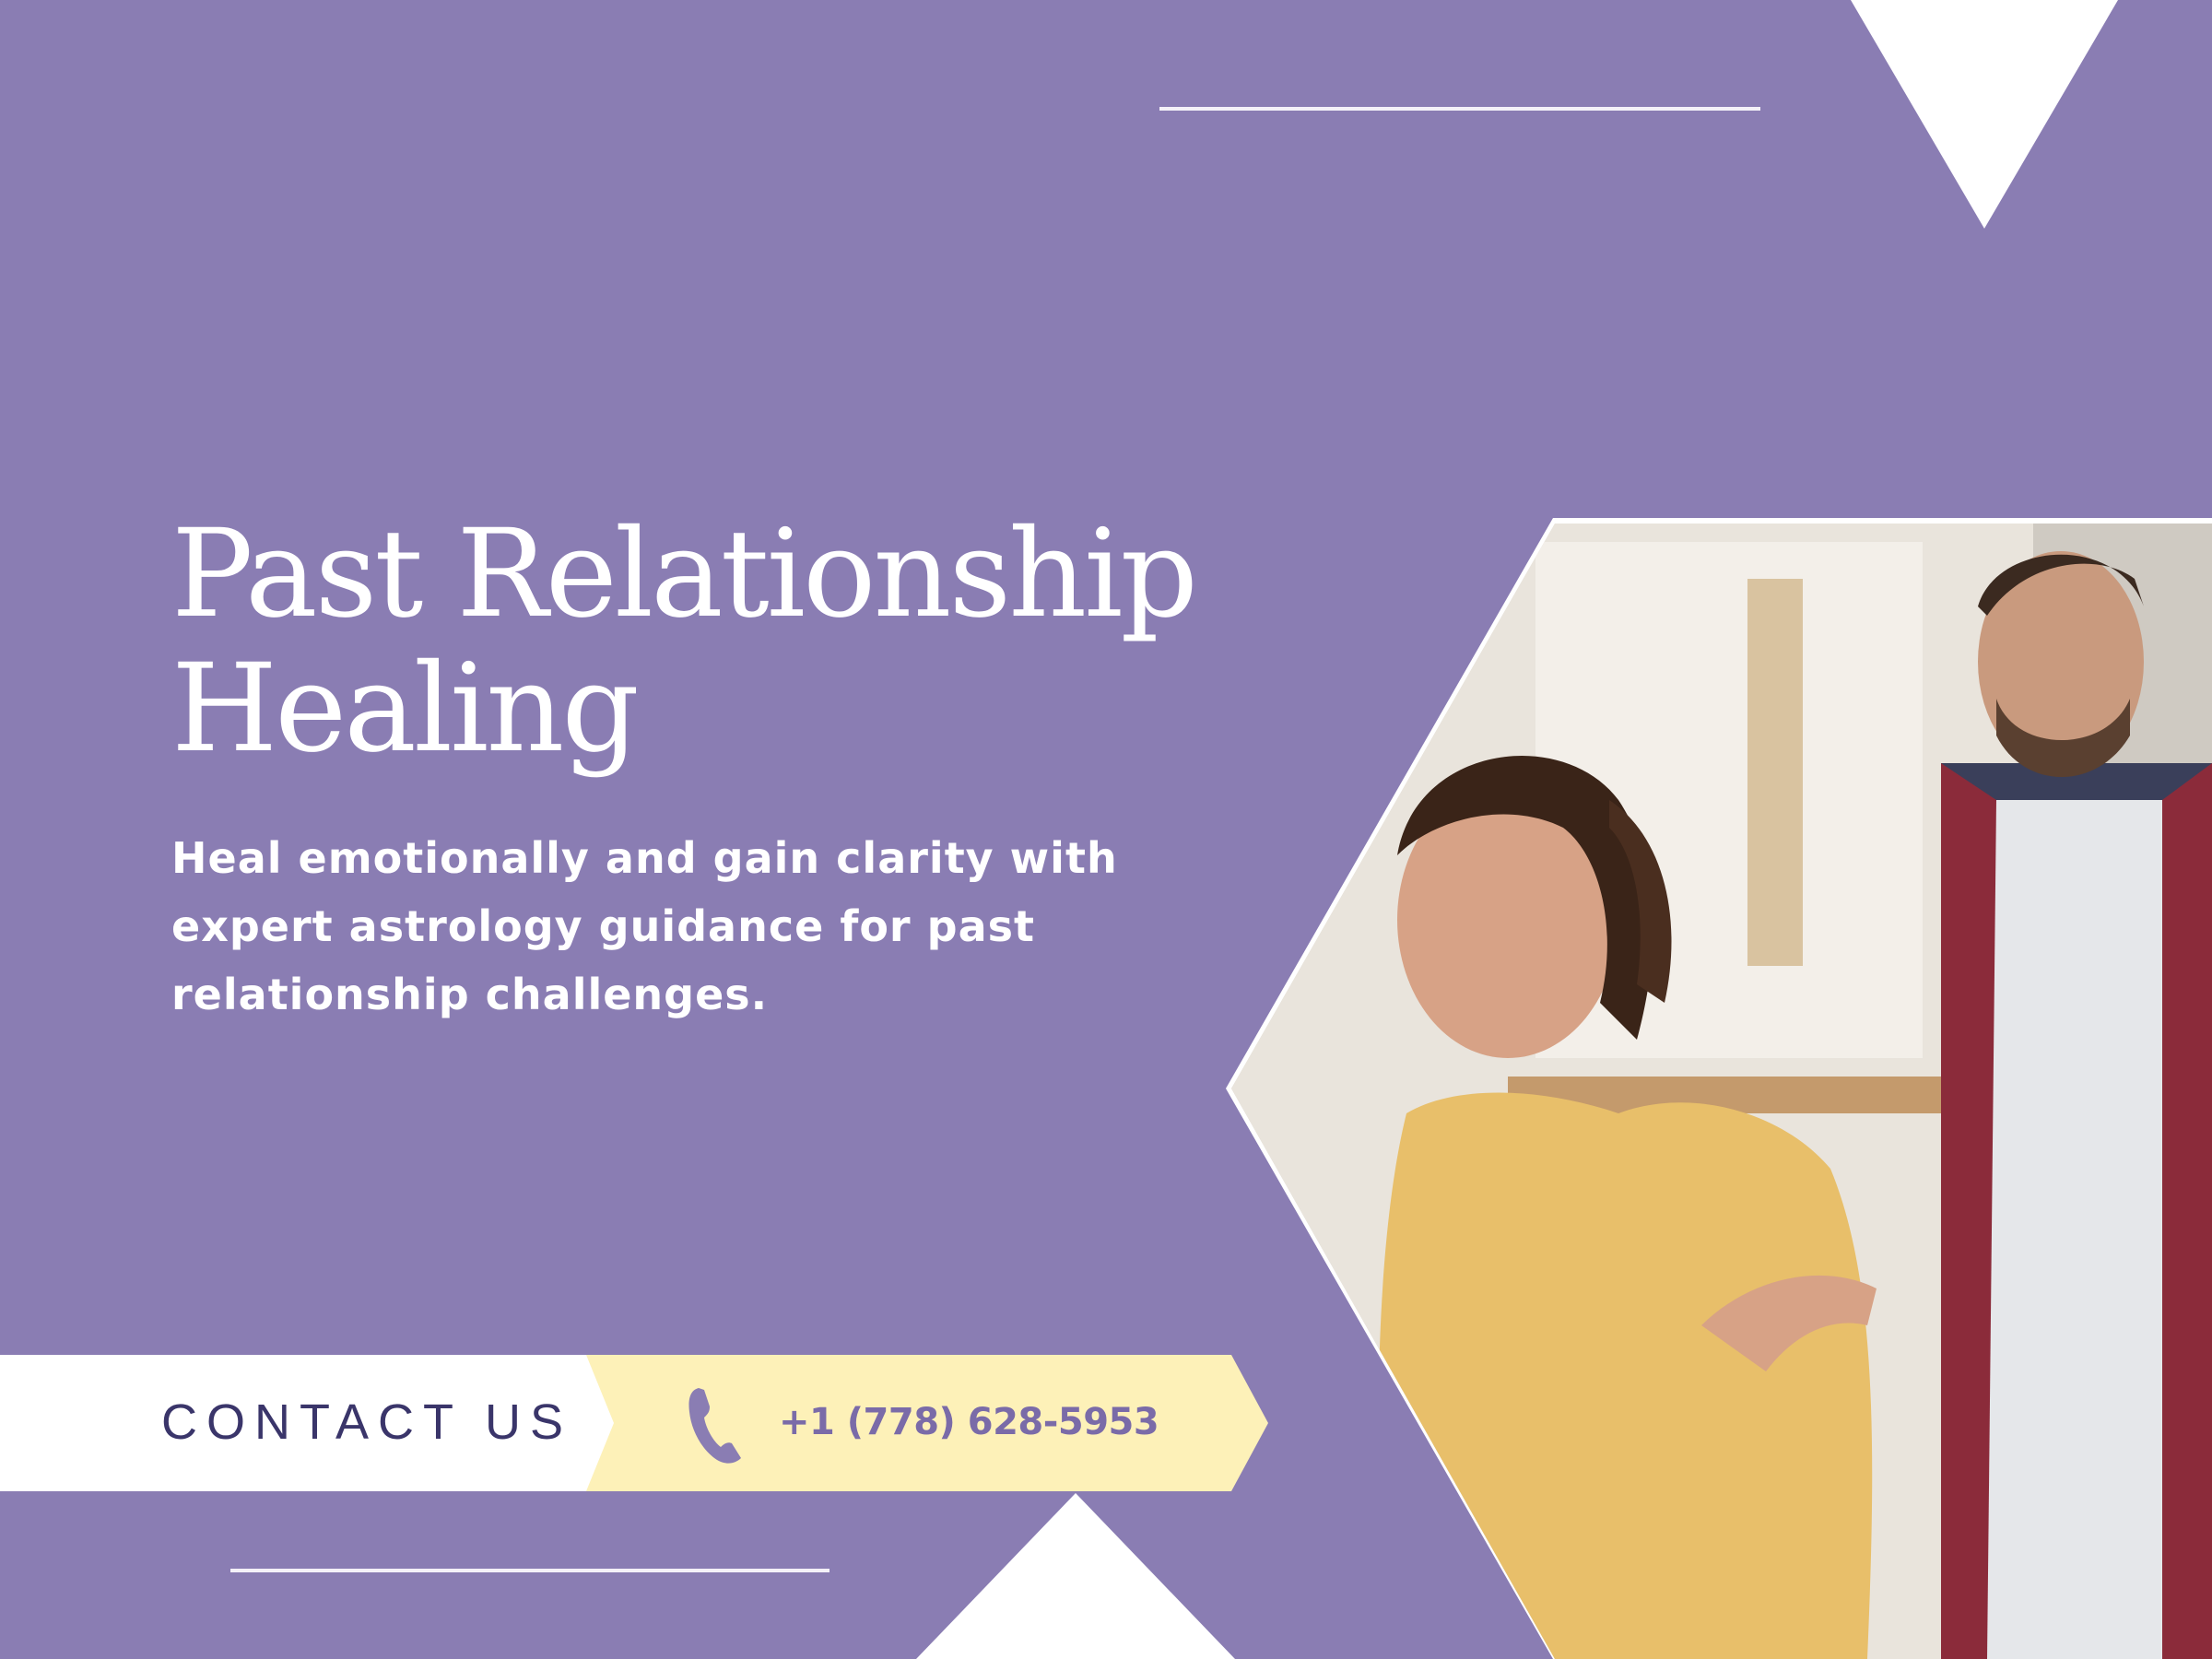 This screenshot has width=2212, height=1659. Describe the element at coordinates (644, 858) in the screenshot. I see `subtitle-line-1: Heal emotionally and gain clarity with` at that location.